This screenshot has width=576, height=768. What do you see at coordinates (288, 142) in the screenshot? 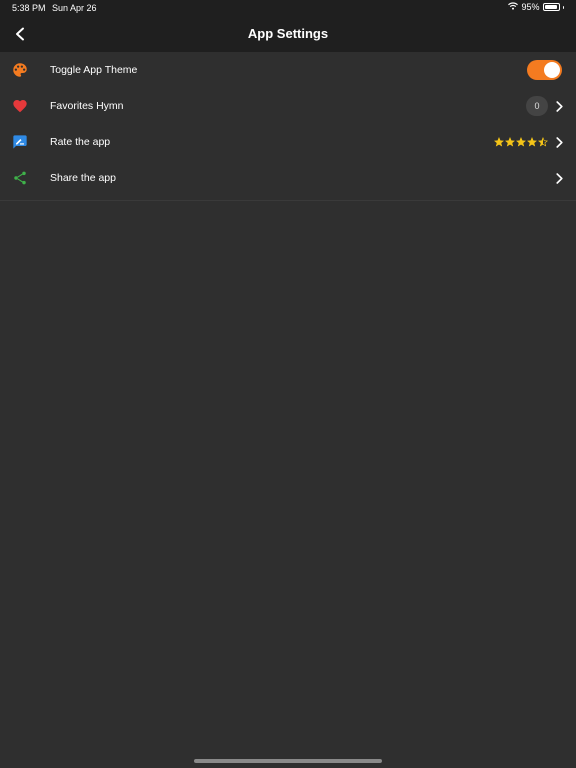
I see `setting-rate-app: Rate the app` at bounding box center [288, 142].